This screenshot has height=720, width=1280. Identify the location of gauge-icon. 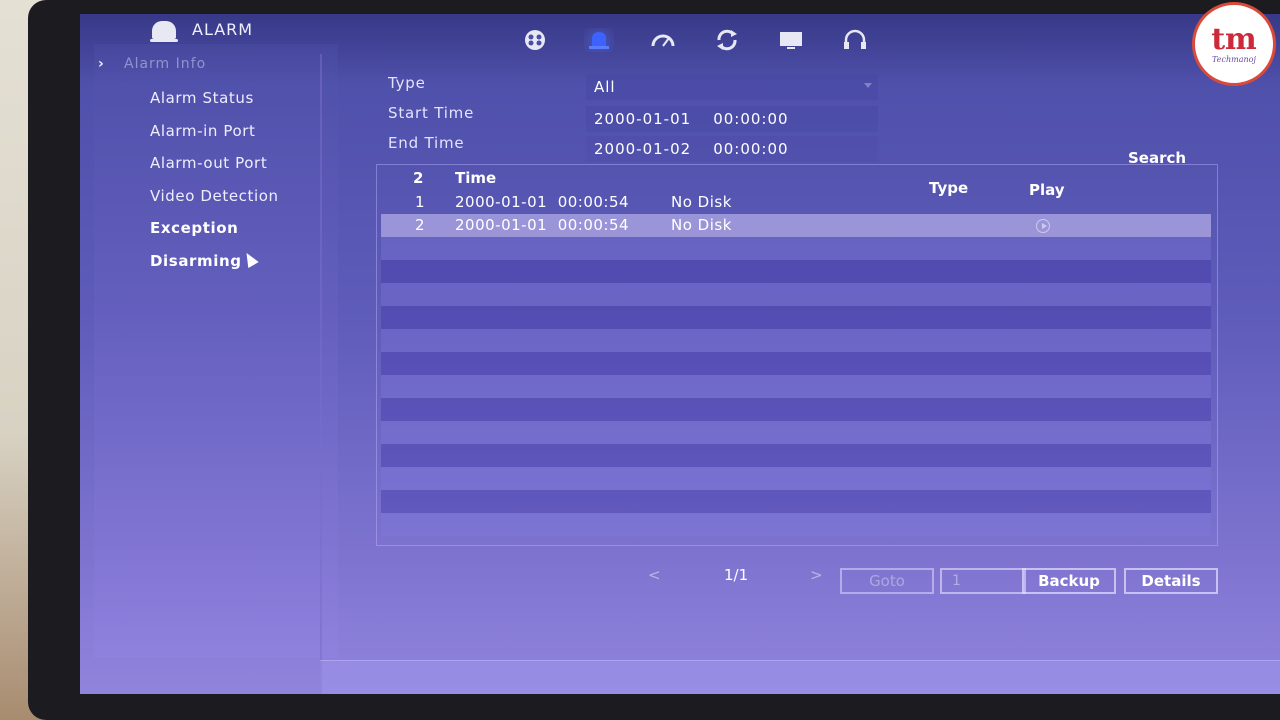
(663, 40).